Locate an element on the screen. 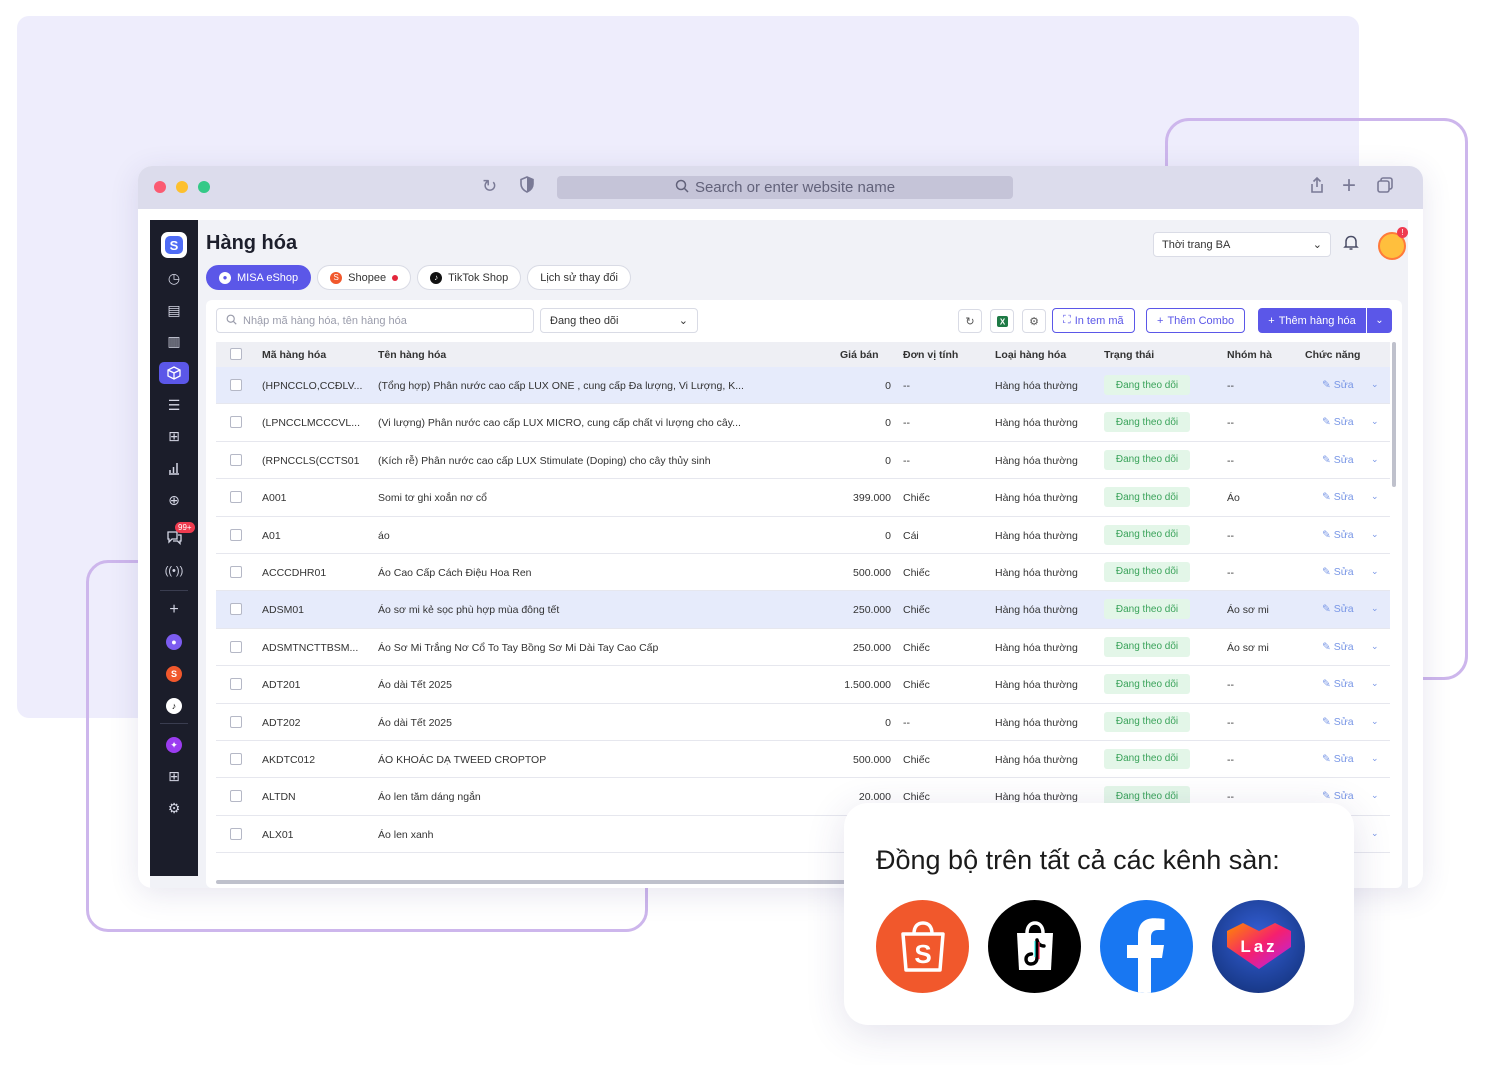  minimize-window-button is located at coordinates (182, 187).